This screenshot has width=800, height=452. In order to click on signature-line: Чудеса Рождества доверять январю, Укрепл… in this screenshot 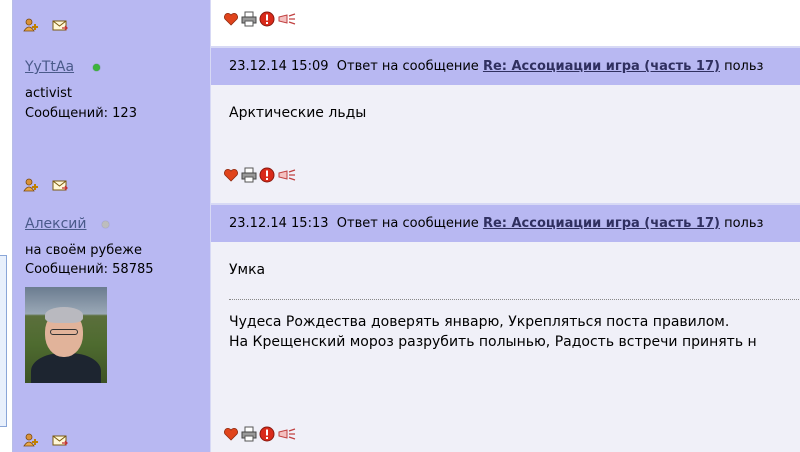, I will do `click(479, 322)`.